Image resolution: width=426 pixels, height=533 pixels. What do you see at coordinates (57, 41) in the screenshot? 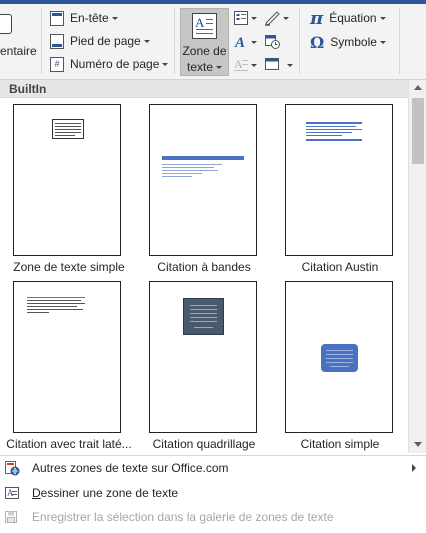
I see `footer-icon` at bounding box center [57, 41].